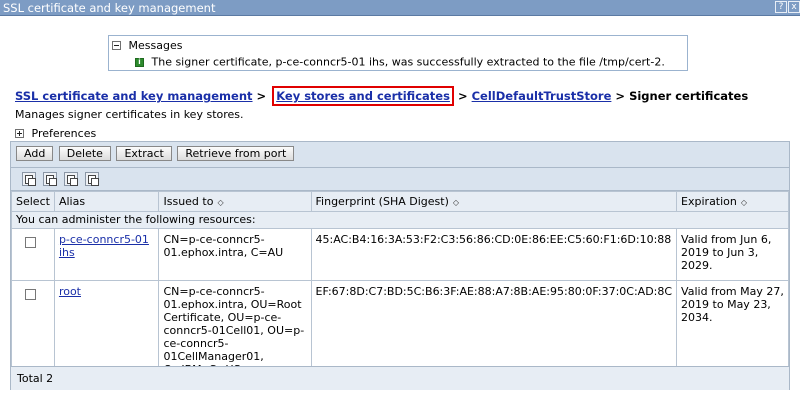 This screenshot has height=398, width=800. What do you see at coordinates (400, 8) in the screenshot?
I see `title-bar: SSL certificate and key management ? x` at bounding box center [400, 8].